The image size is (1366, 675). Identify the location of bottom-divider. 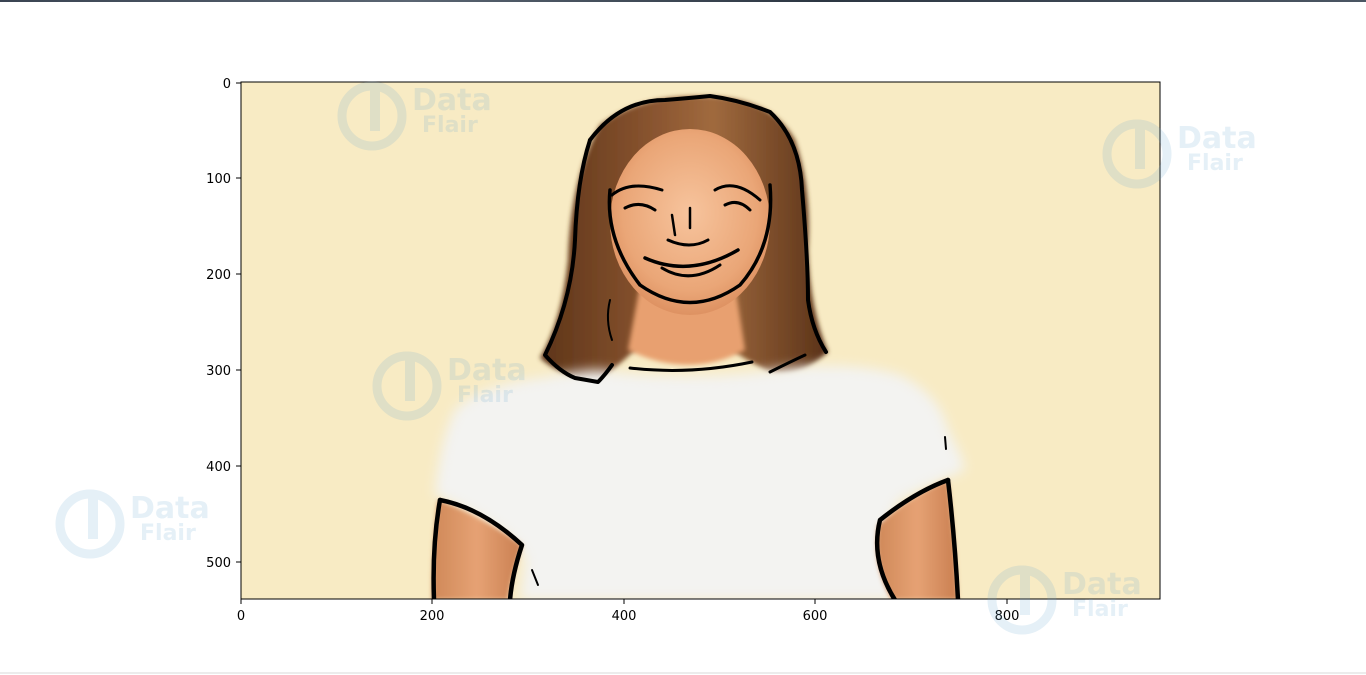
(683, 673).